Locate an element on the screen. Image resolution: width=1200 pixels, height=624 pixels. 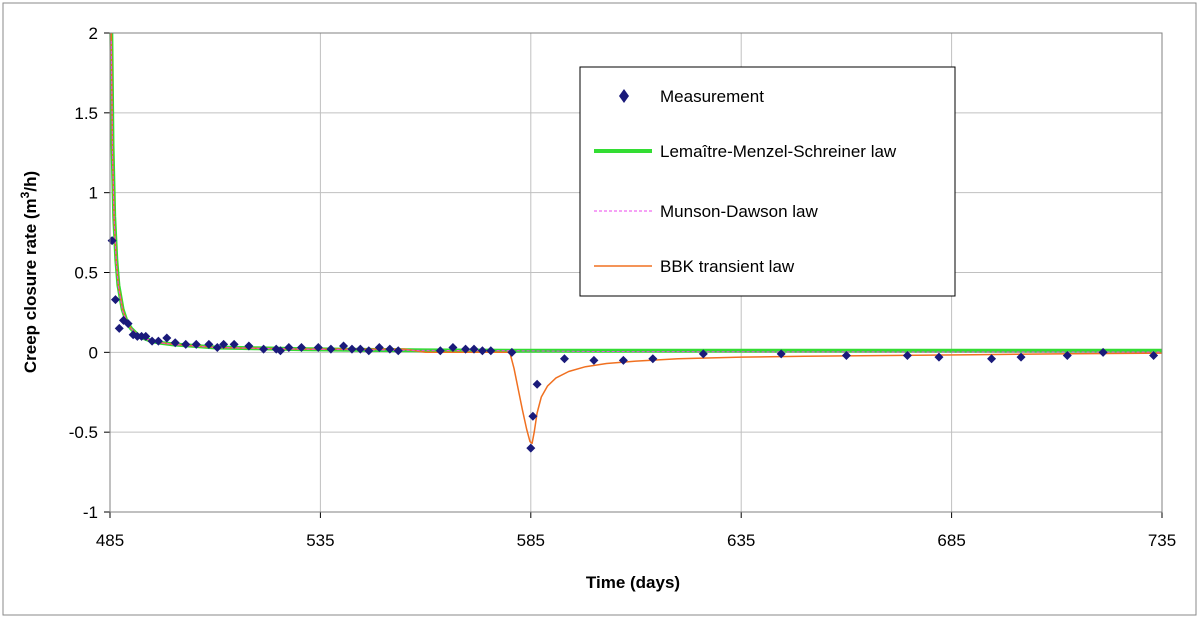
x-tick-label: 635 is located at coordinates (741, 540).